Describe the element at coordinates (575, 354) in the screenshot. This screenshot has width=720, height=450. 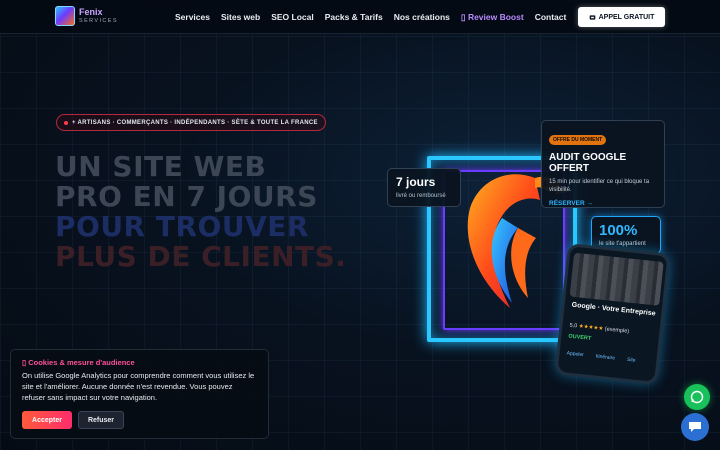
I see `action-call: Appeler` at that location.